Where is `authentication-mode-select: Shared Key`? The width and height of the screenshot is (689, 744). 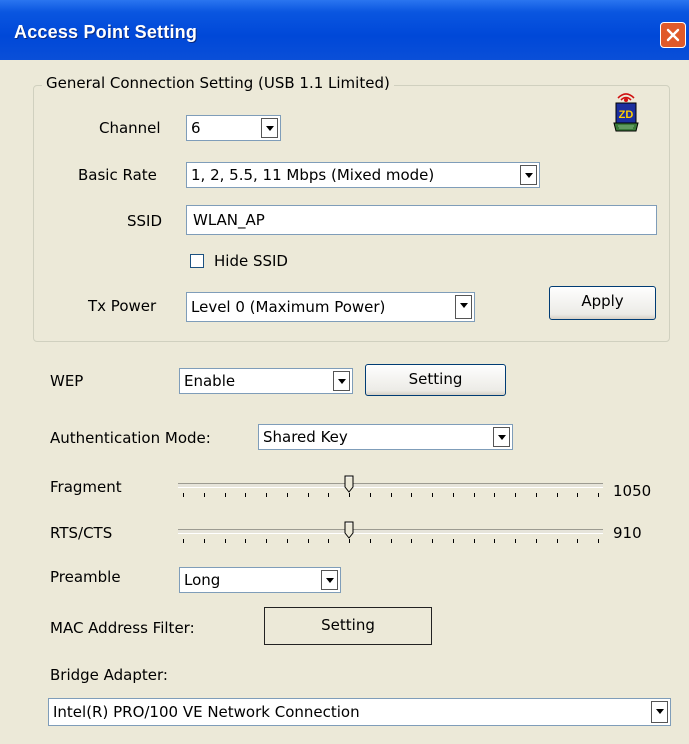 authentication-mode-select: Shared Key is located at coordinates (385, 437).